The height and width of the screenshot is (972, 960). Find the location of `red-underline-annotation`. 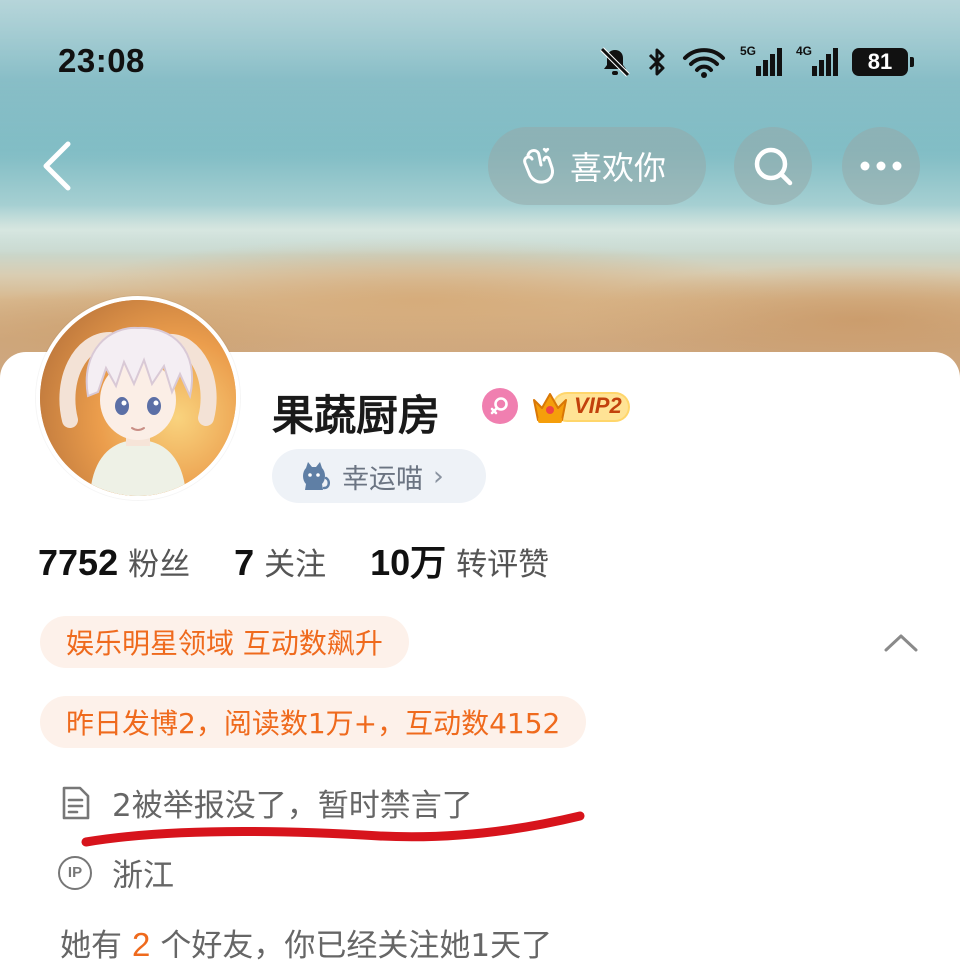

red-underline-annotation is located at coordinates (333, 829).